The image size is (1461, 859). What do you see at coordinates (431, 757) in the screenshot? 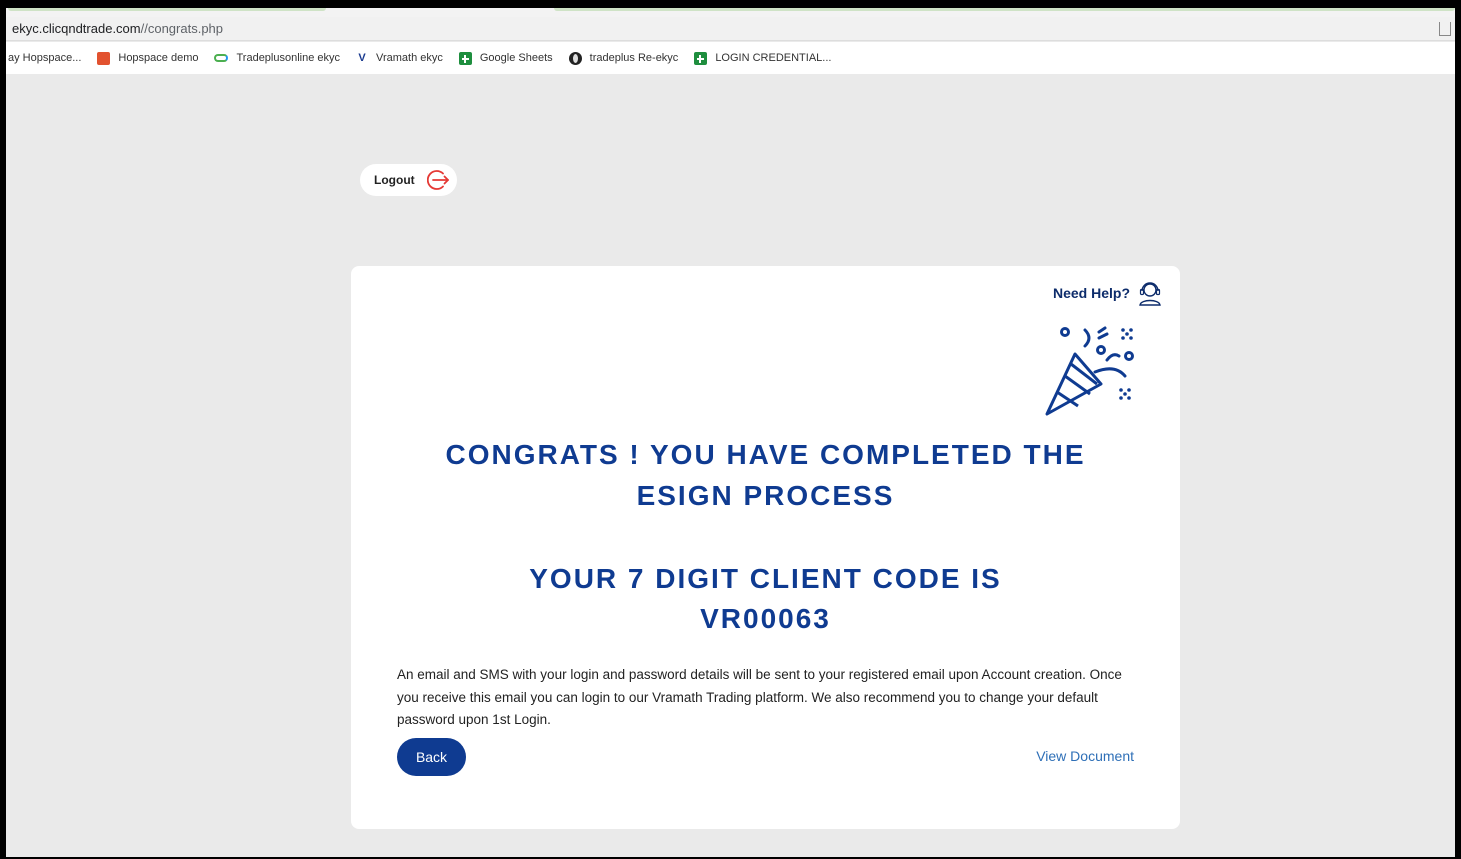
I see `back-button: Back` at bounding box center [431, 757].